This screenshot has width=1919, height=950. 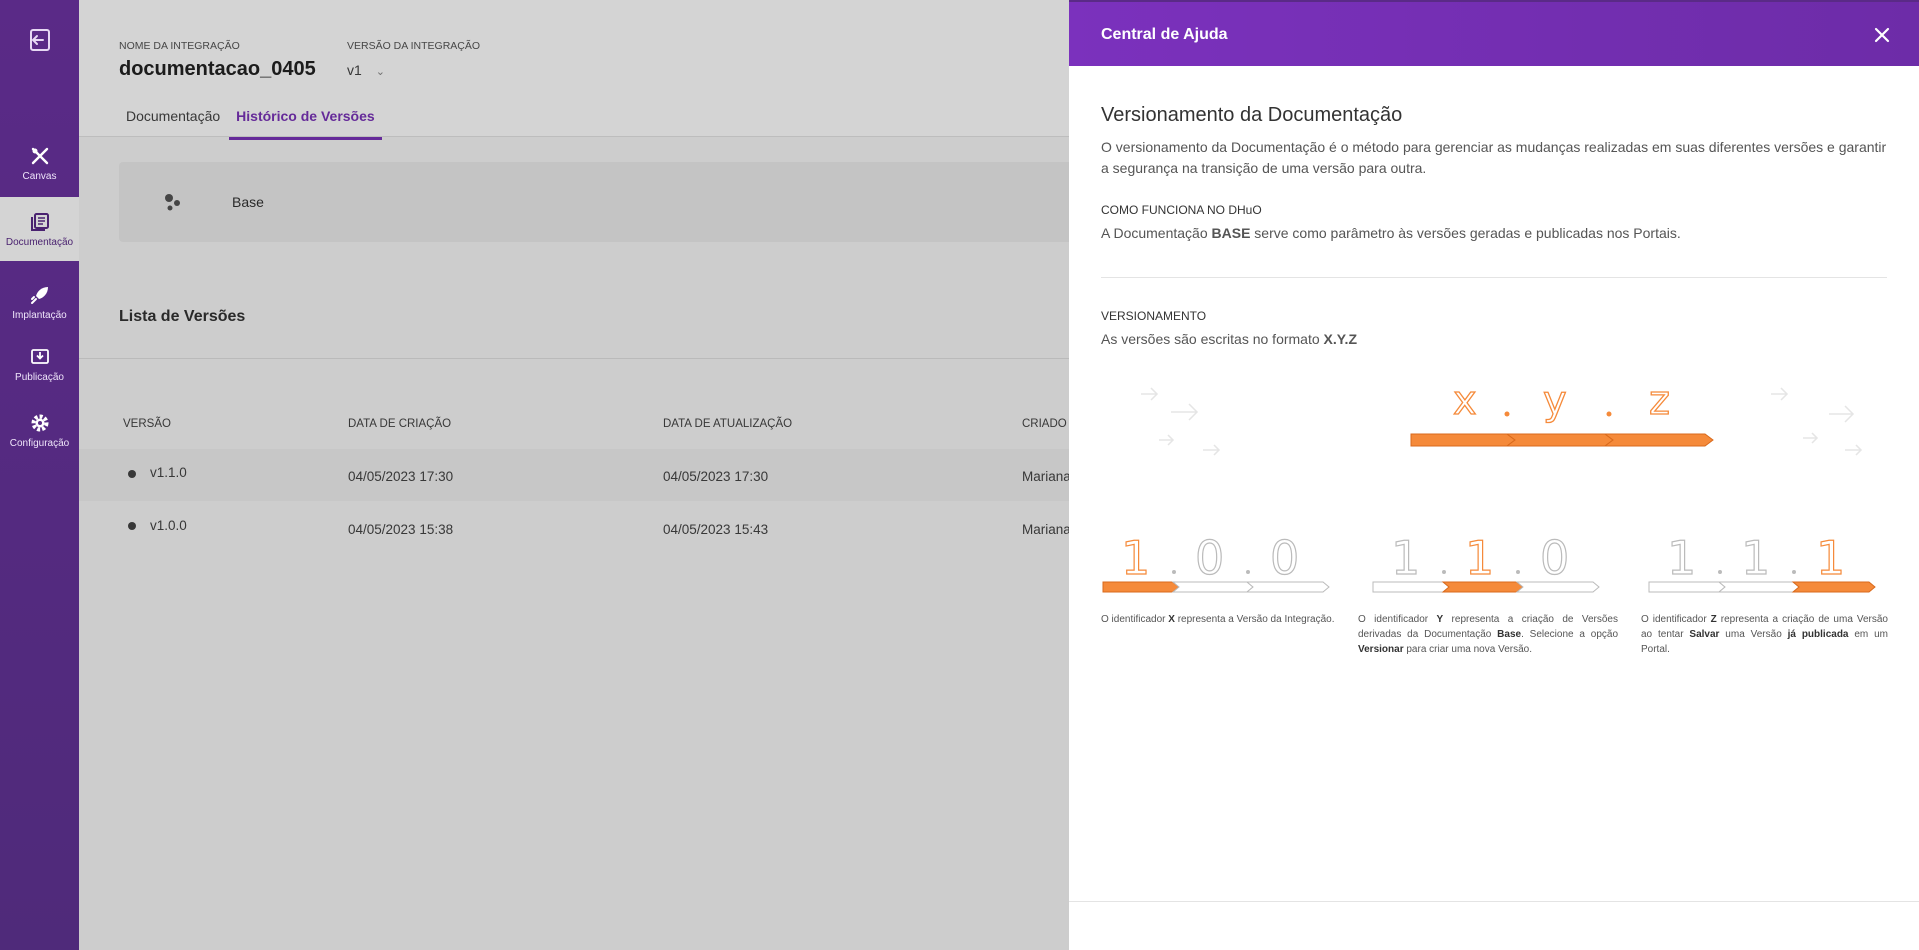 What do you see at coordinates (1562, 440) in the screenshot?
I see `xyz-arrow-bar` at bounding box center [1562, 440].